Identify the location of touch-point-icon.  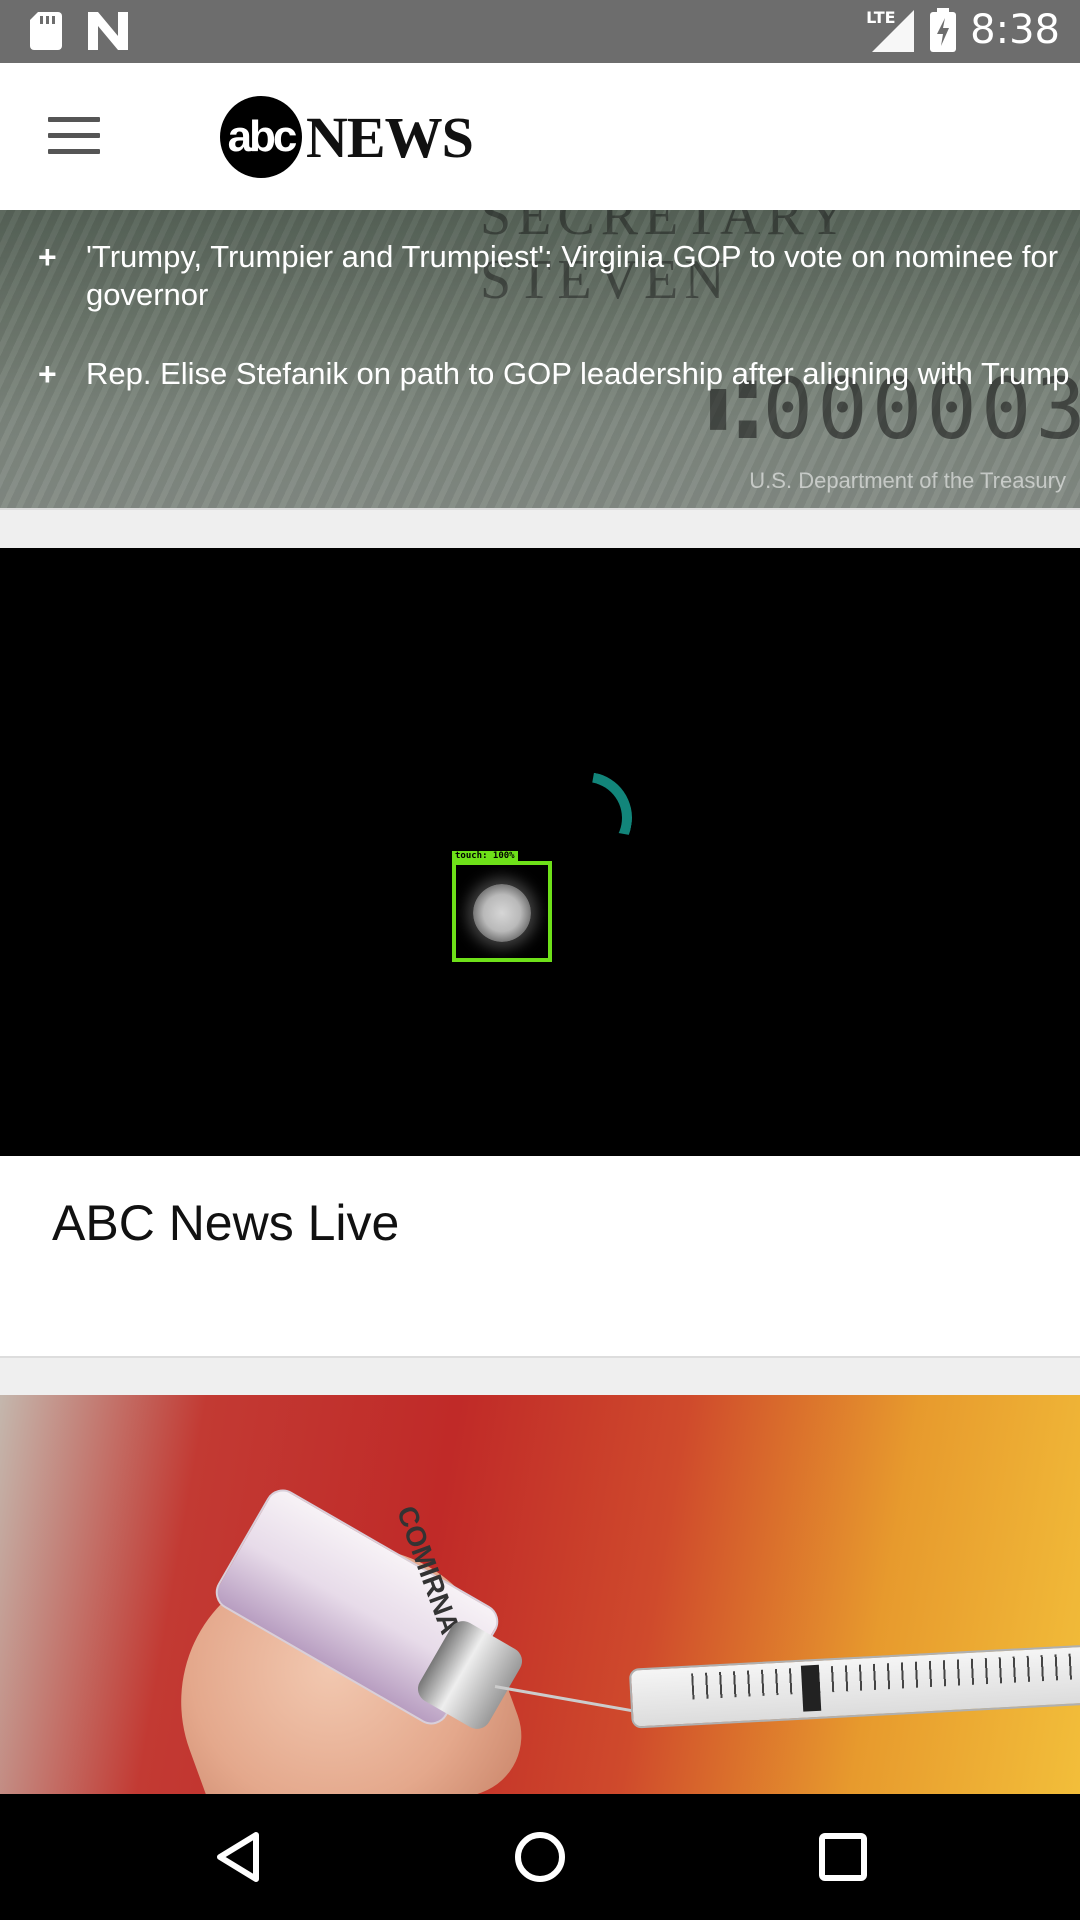
(502, 913).